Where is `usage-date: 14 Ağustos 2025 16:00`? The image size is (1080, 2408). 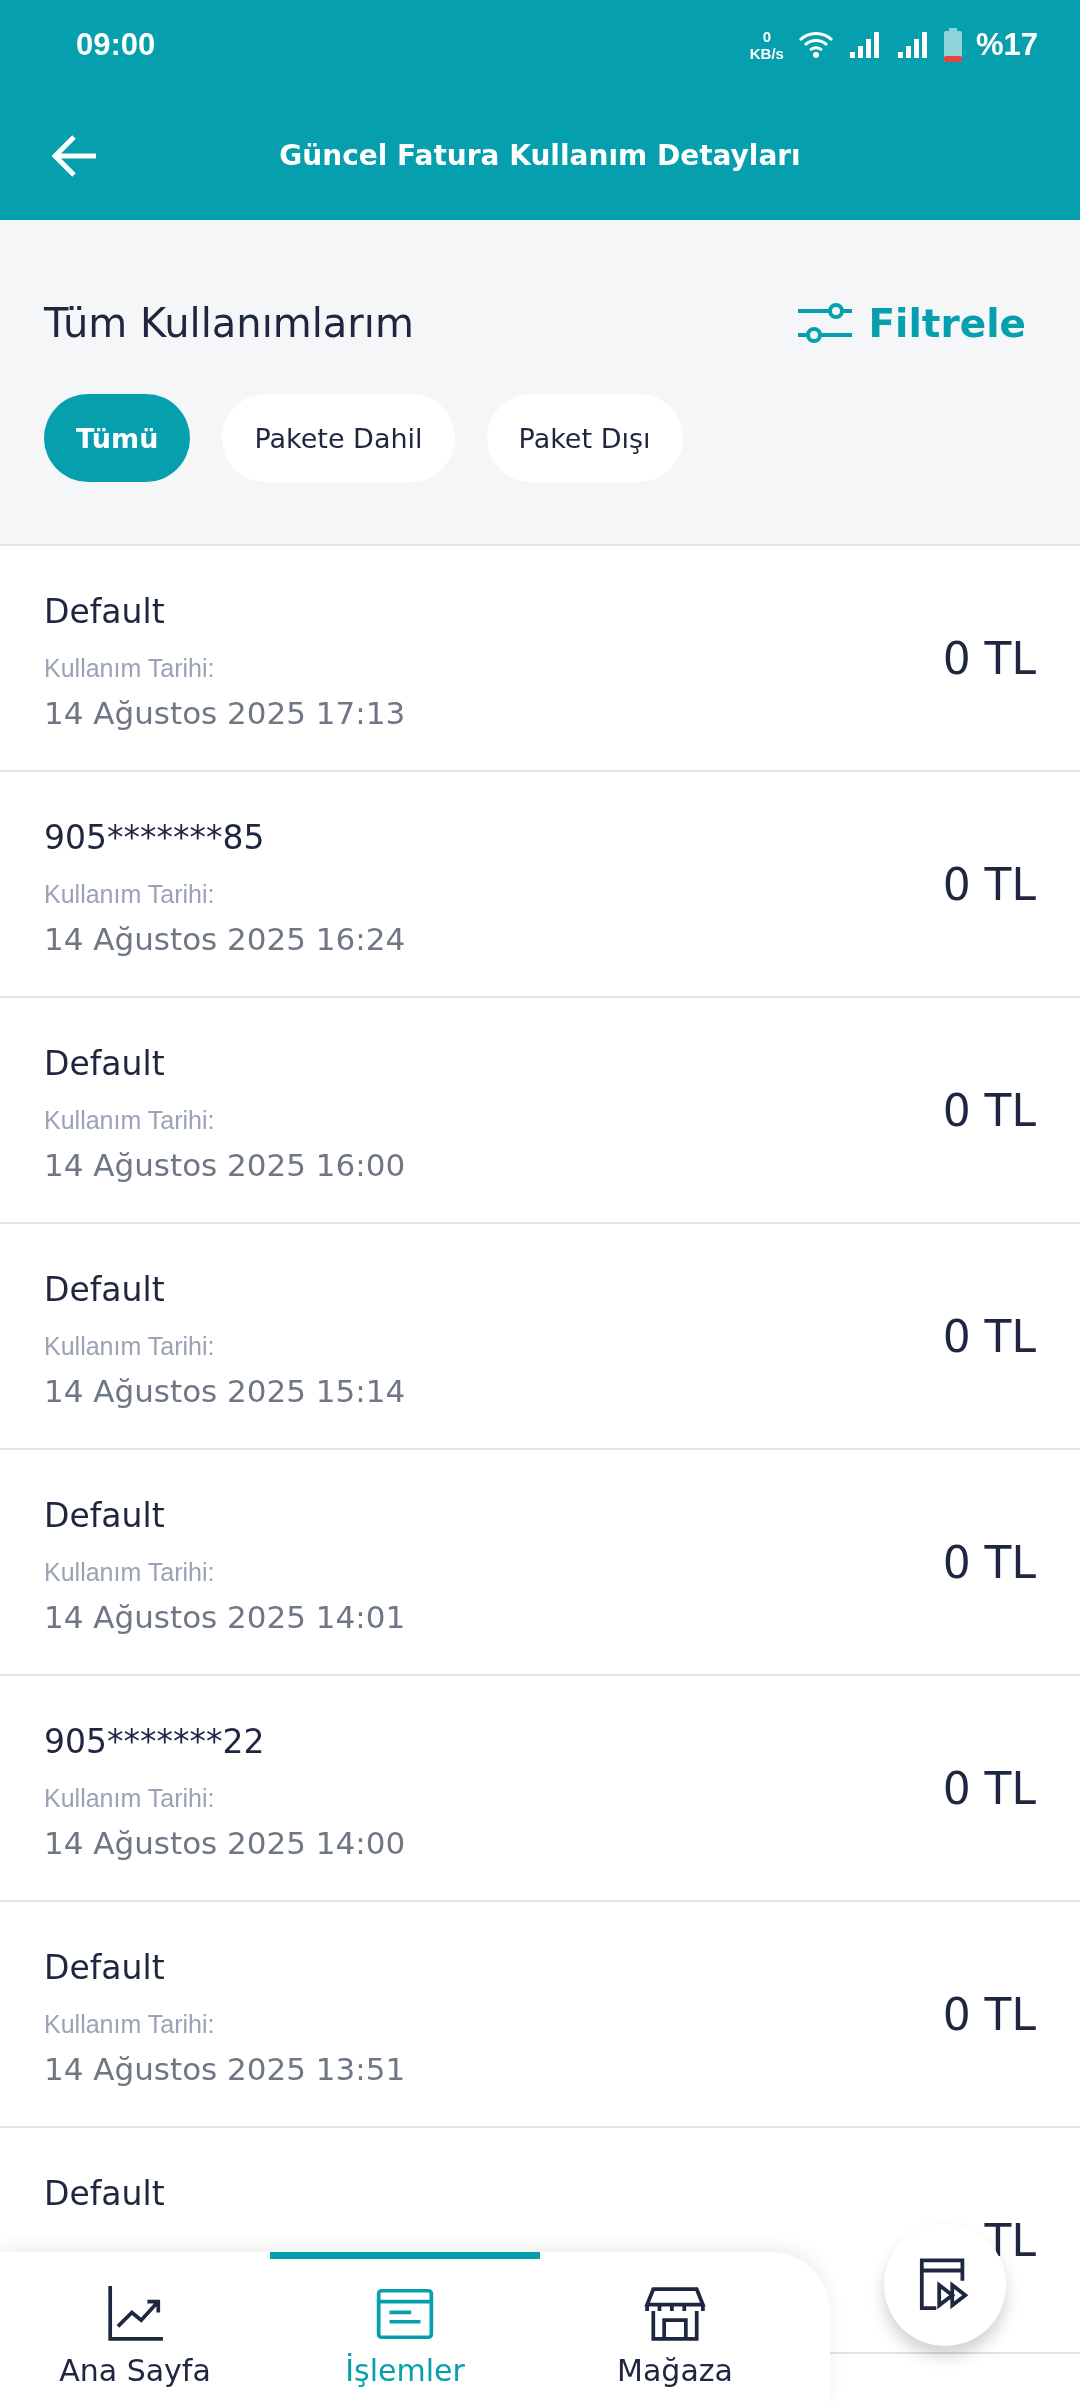 usage-date: 14 Ağustos 2025 16:00 is located at coordinates (225, 1165).